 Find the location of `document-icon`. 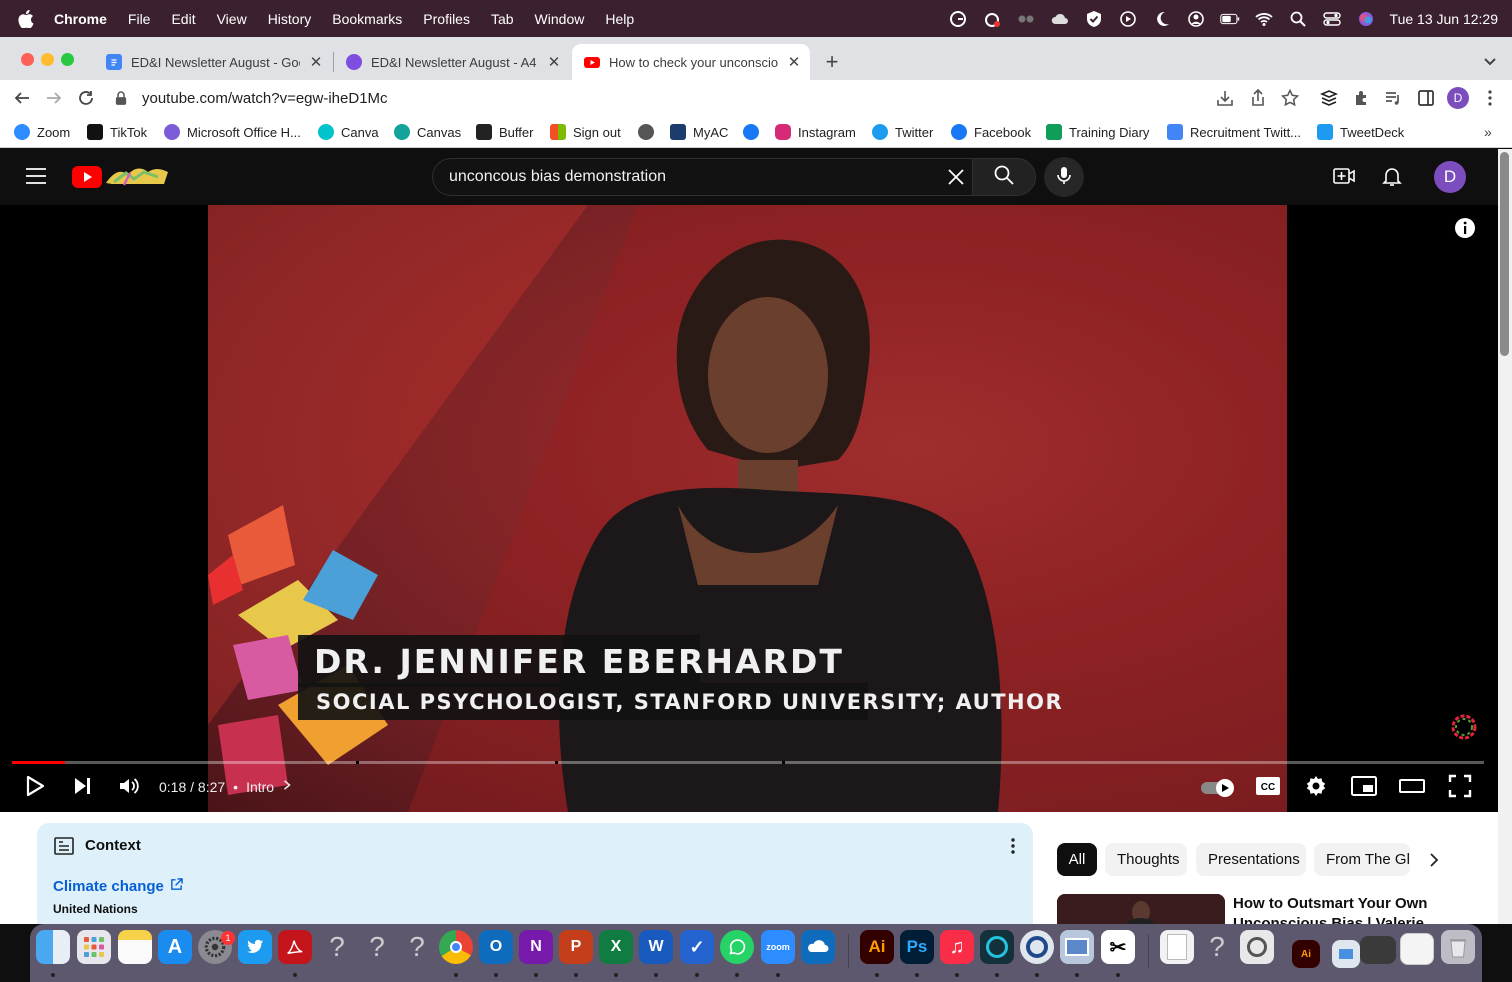

document-icon is located at coordinates (1177, 947).